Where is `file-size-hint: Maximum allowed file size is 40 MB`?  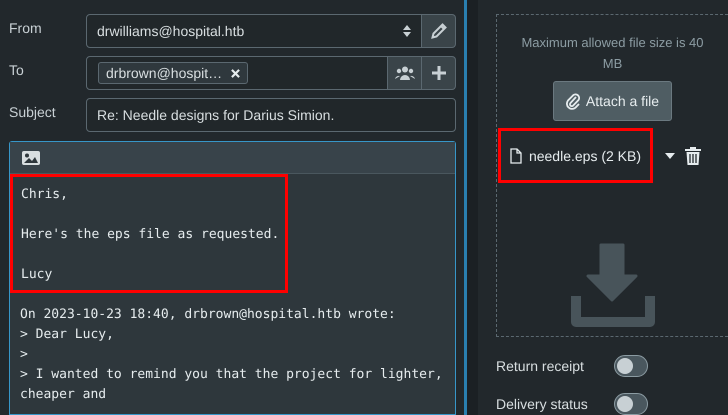 file-size-hint: Maximum allowed file size is 40 MB is located at coordinates (612, 53).